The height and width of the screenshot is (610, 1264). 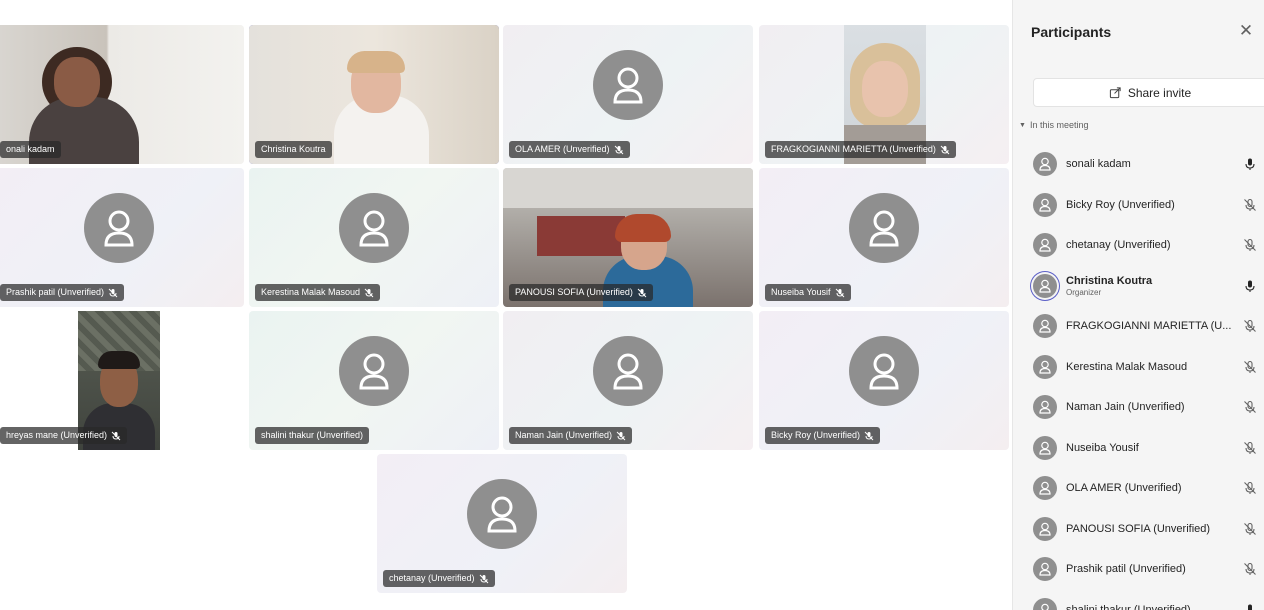 What do you see at coordinates (374, 94) in the screenshot?
I see `video-tile-active-speaker: Christina Koutra` at bounding box center [374, 94].